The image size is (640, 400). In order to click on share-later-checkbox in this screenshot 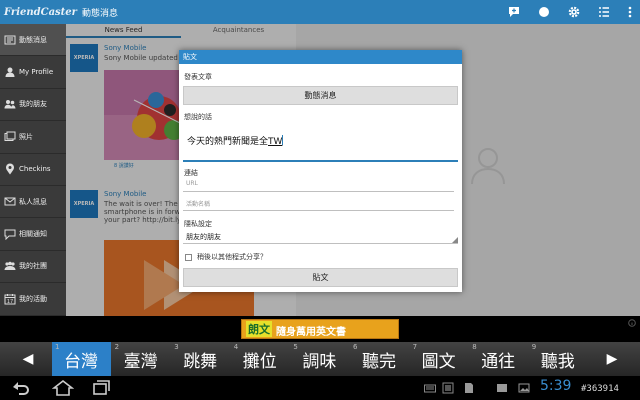, I will do `click(188, 257)`.